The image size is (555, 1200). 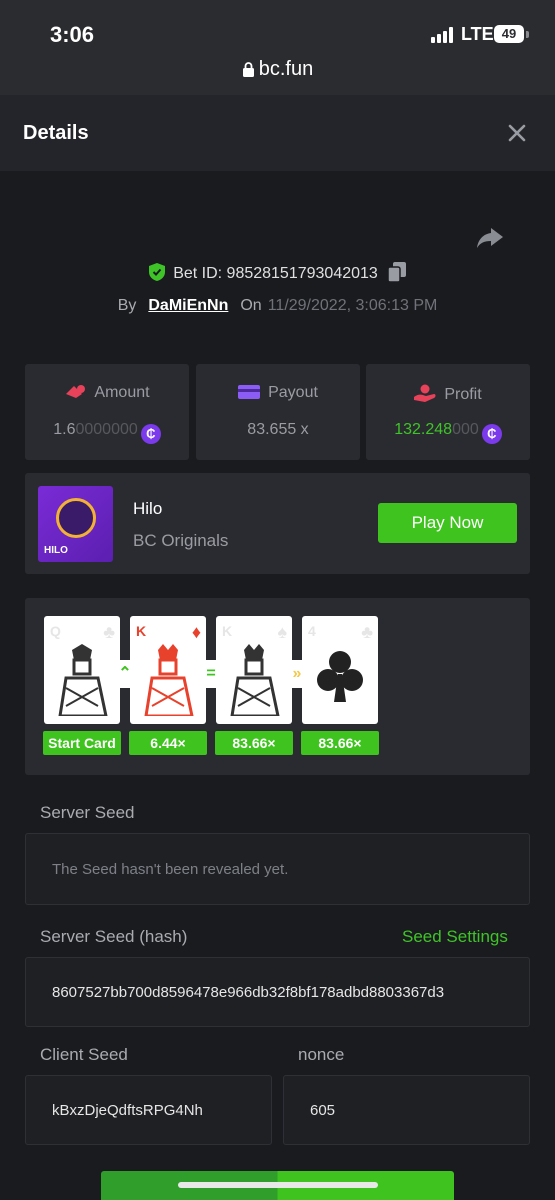 What do you see at coordinates (278, 1185) in the screenshot?
I see `home-indicator` at bounding box center [278, 1185].